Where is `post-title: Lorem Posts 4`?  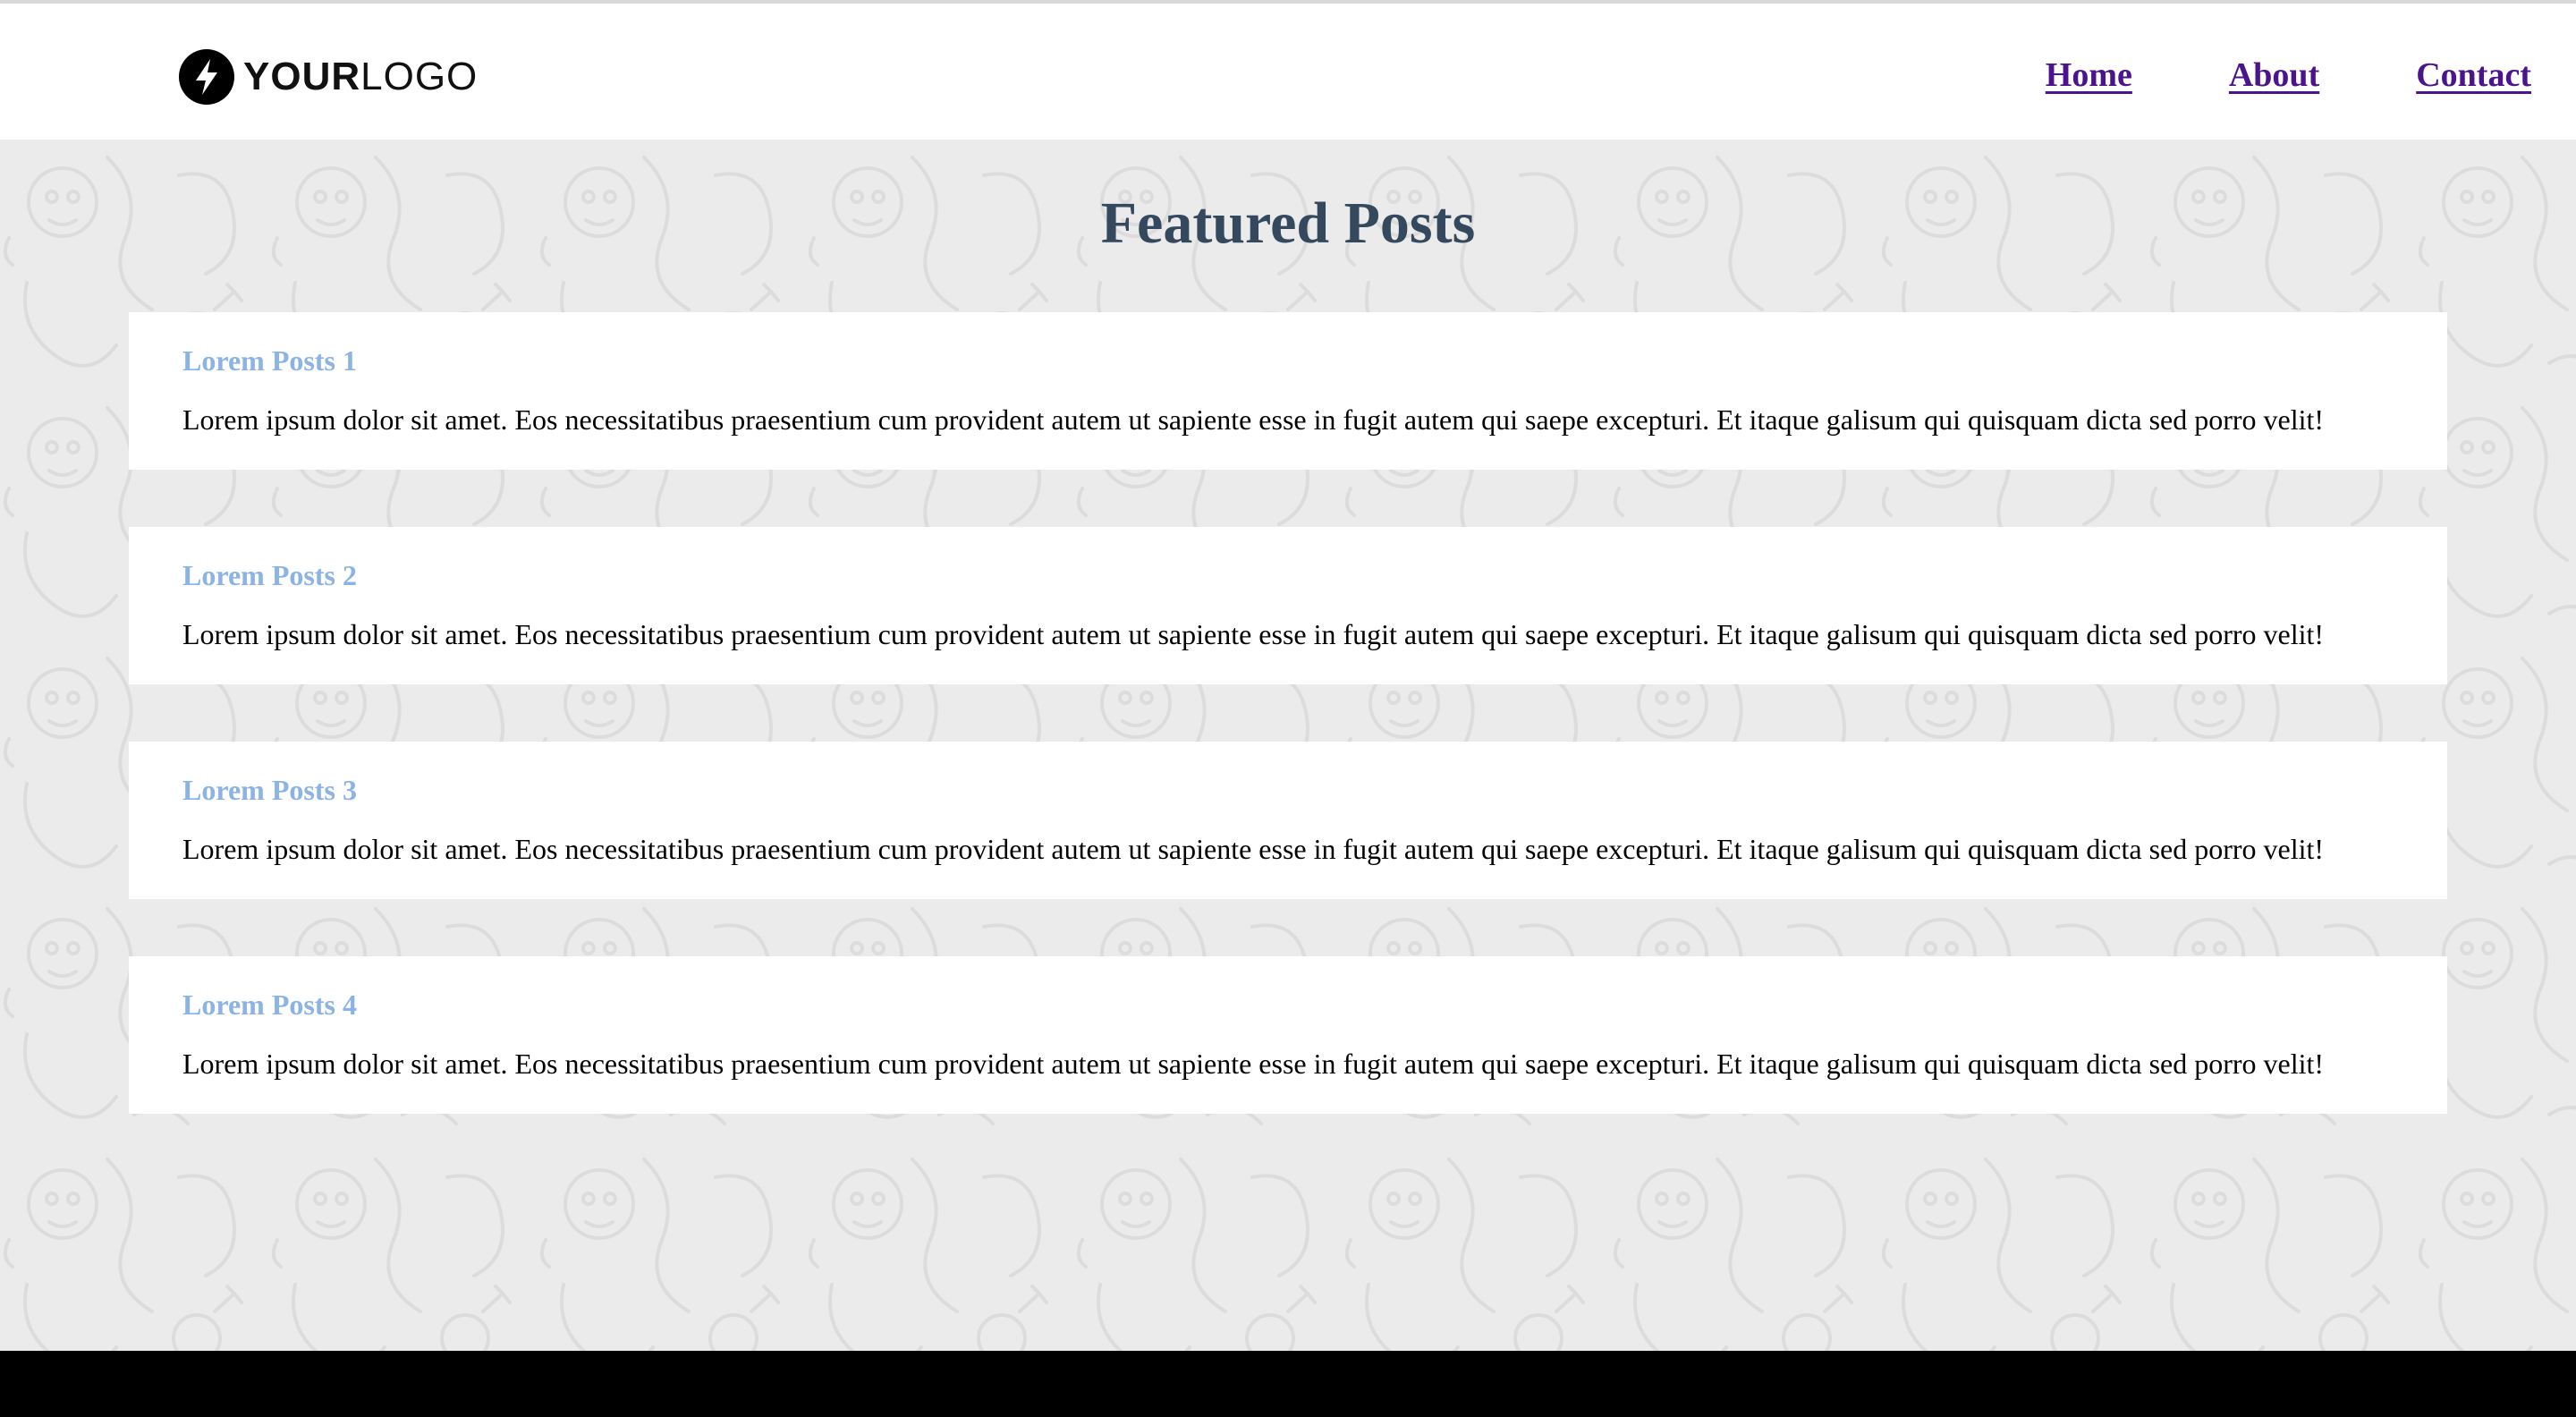 post-title: Lorem Posts 4 is located at coordinates (269, 1005).